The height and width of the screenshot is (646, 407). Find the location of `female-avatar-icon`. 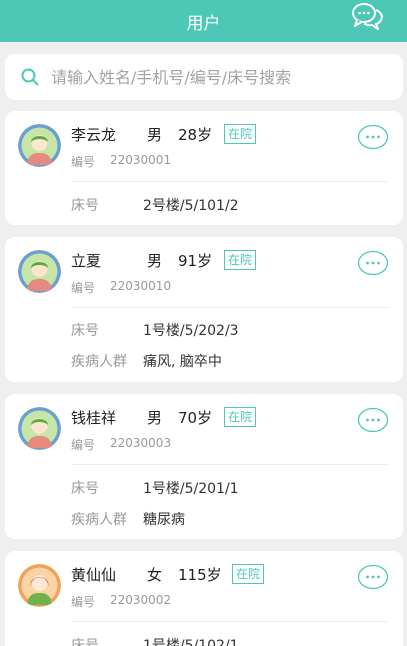

female-avatar-icon is located at coordinates (39, 585).